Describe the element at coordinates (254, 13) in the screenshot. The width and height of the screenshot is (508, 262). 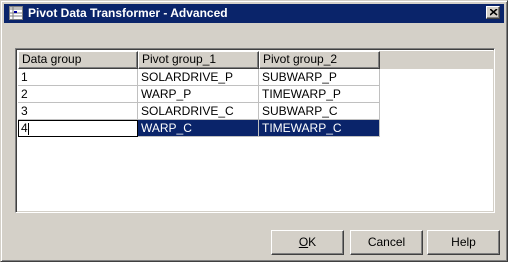
I see `title-bar: Pivot Data Transformer - Advanced` at that location.